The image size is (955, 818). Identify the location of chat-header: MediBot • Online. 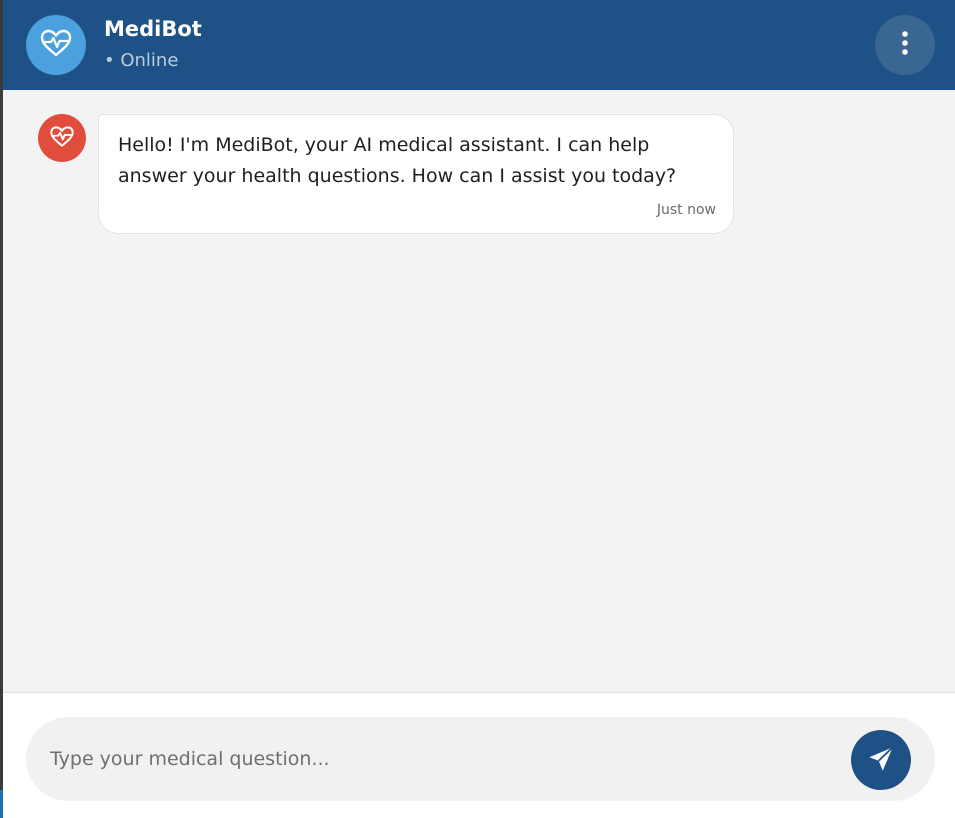
(479, 45).